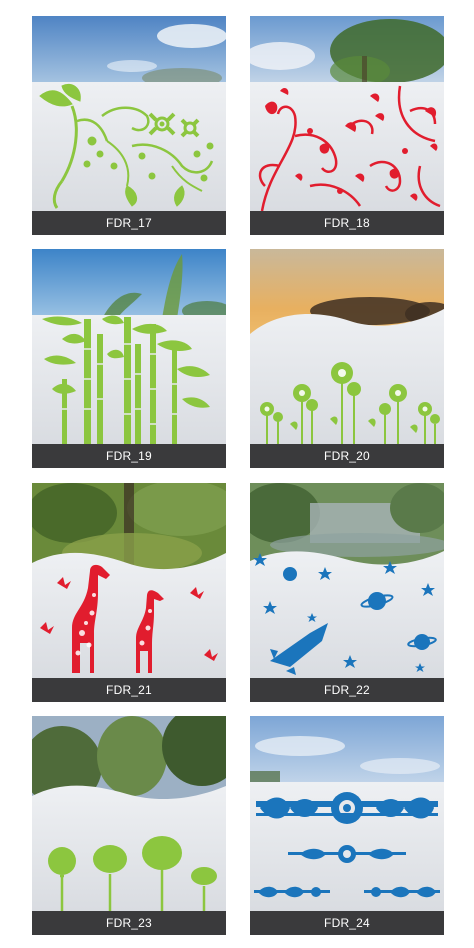 This screenshot has width=474, height=948. Describe the element at coordinates (347, 690) in the screenshot. I see `product-code-label: FDR_22` at that location.